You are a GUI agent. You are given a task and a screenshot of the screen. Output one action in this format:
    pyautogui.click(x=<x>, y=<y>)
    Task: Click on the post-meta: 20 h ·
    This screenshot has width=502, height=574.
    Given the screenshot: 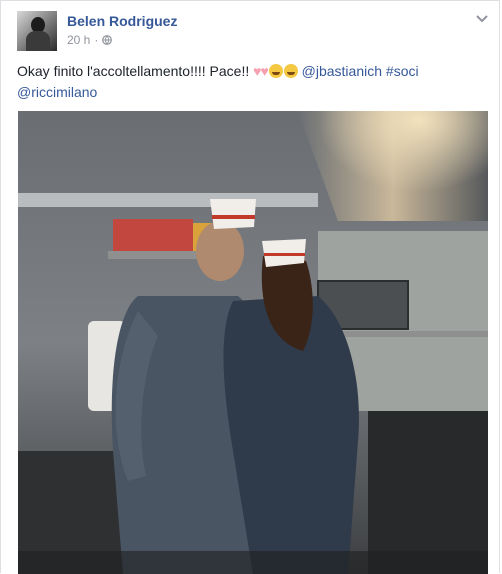 What is the action you would take?
    pyautogui.click(x=90, y=40)
    